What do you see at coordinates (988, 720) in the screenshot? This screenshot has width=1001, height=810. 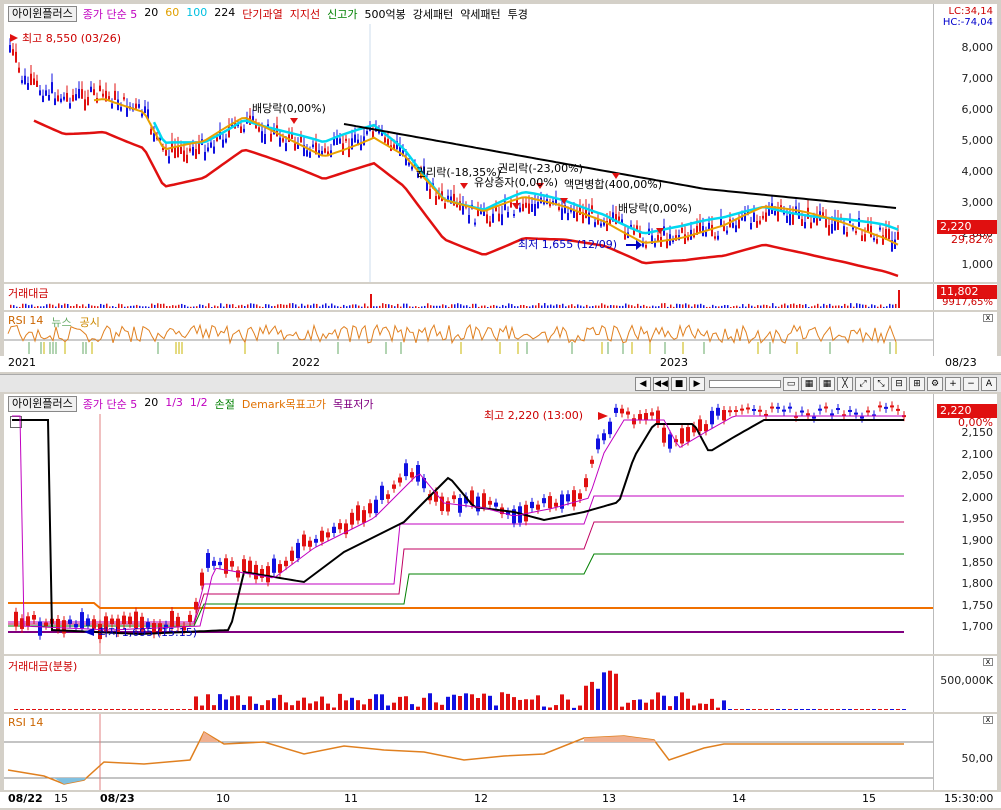 I see `close-pane-icon-3: x` at bounding box center [988, 720].